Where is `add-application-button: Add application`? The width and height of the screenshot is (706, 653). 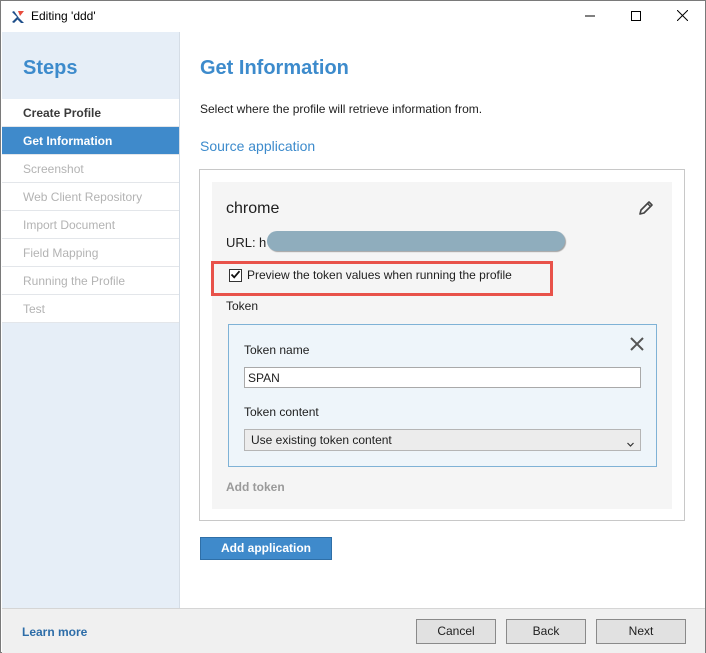 add-application-button: Add application is located at coordinates (266, 548).